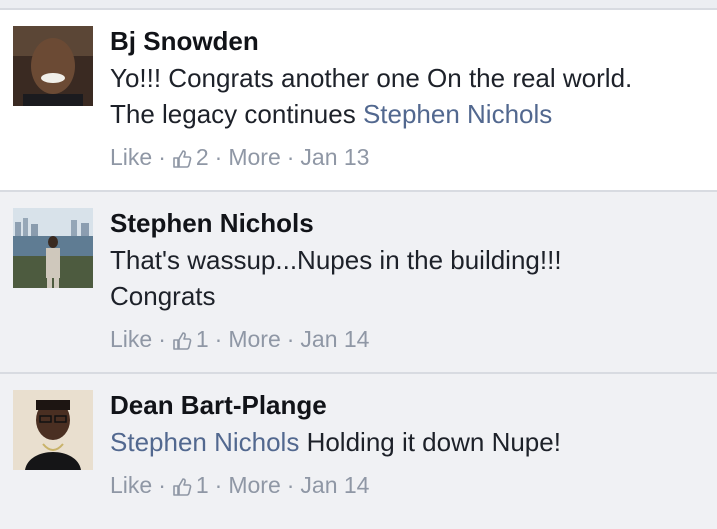 Image resolution: width=717 pixels, height=529 pixels. What do you see at coordinates (403, 223) in the screenshot?
I see `comment-author: Stephen Nichols` at bounding box center [403, 223].